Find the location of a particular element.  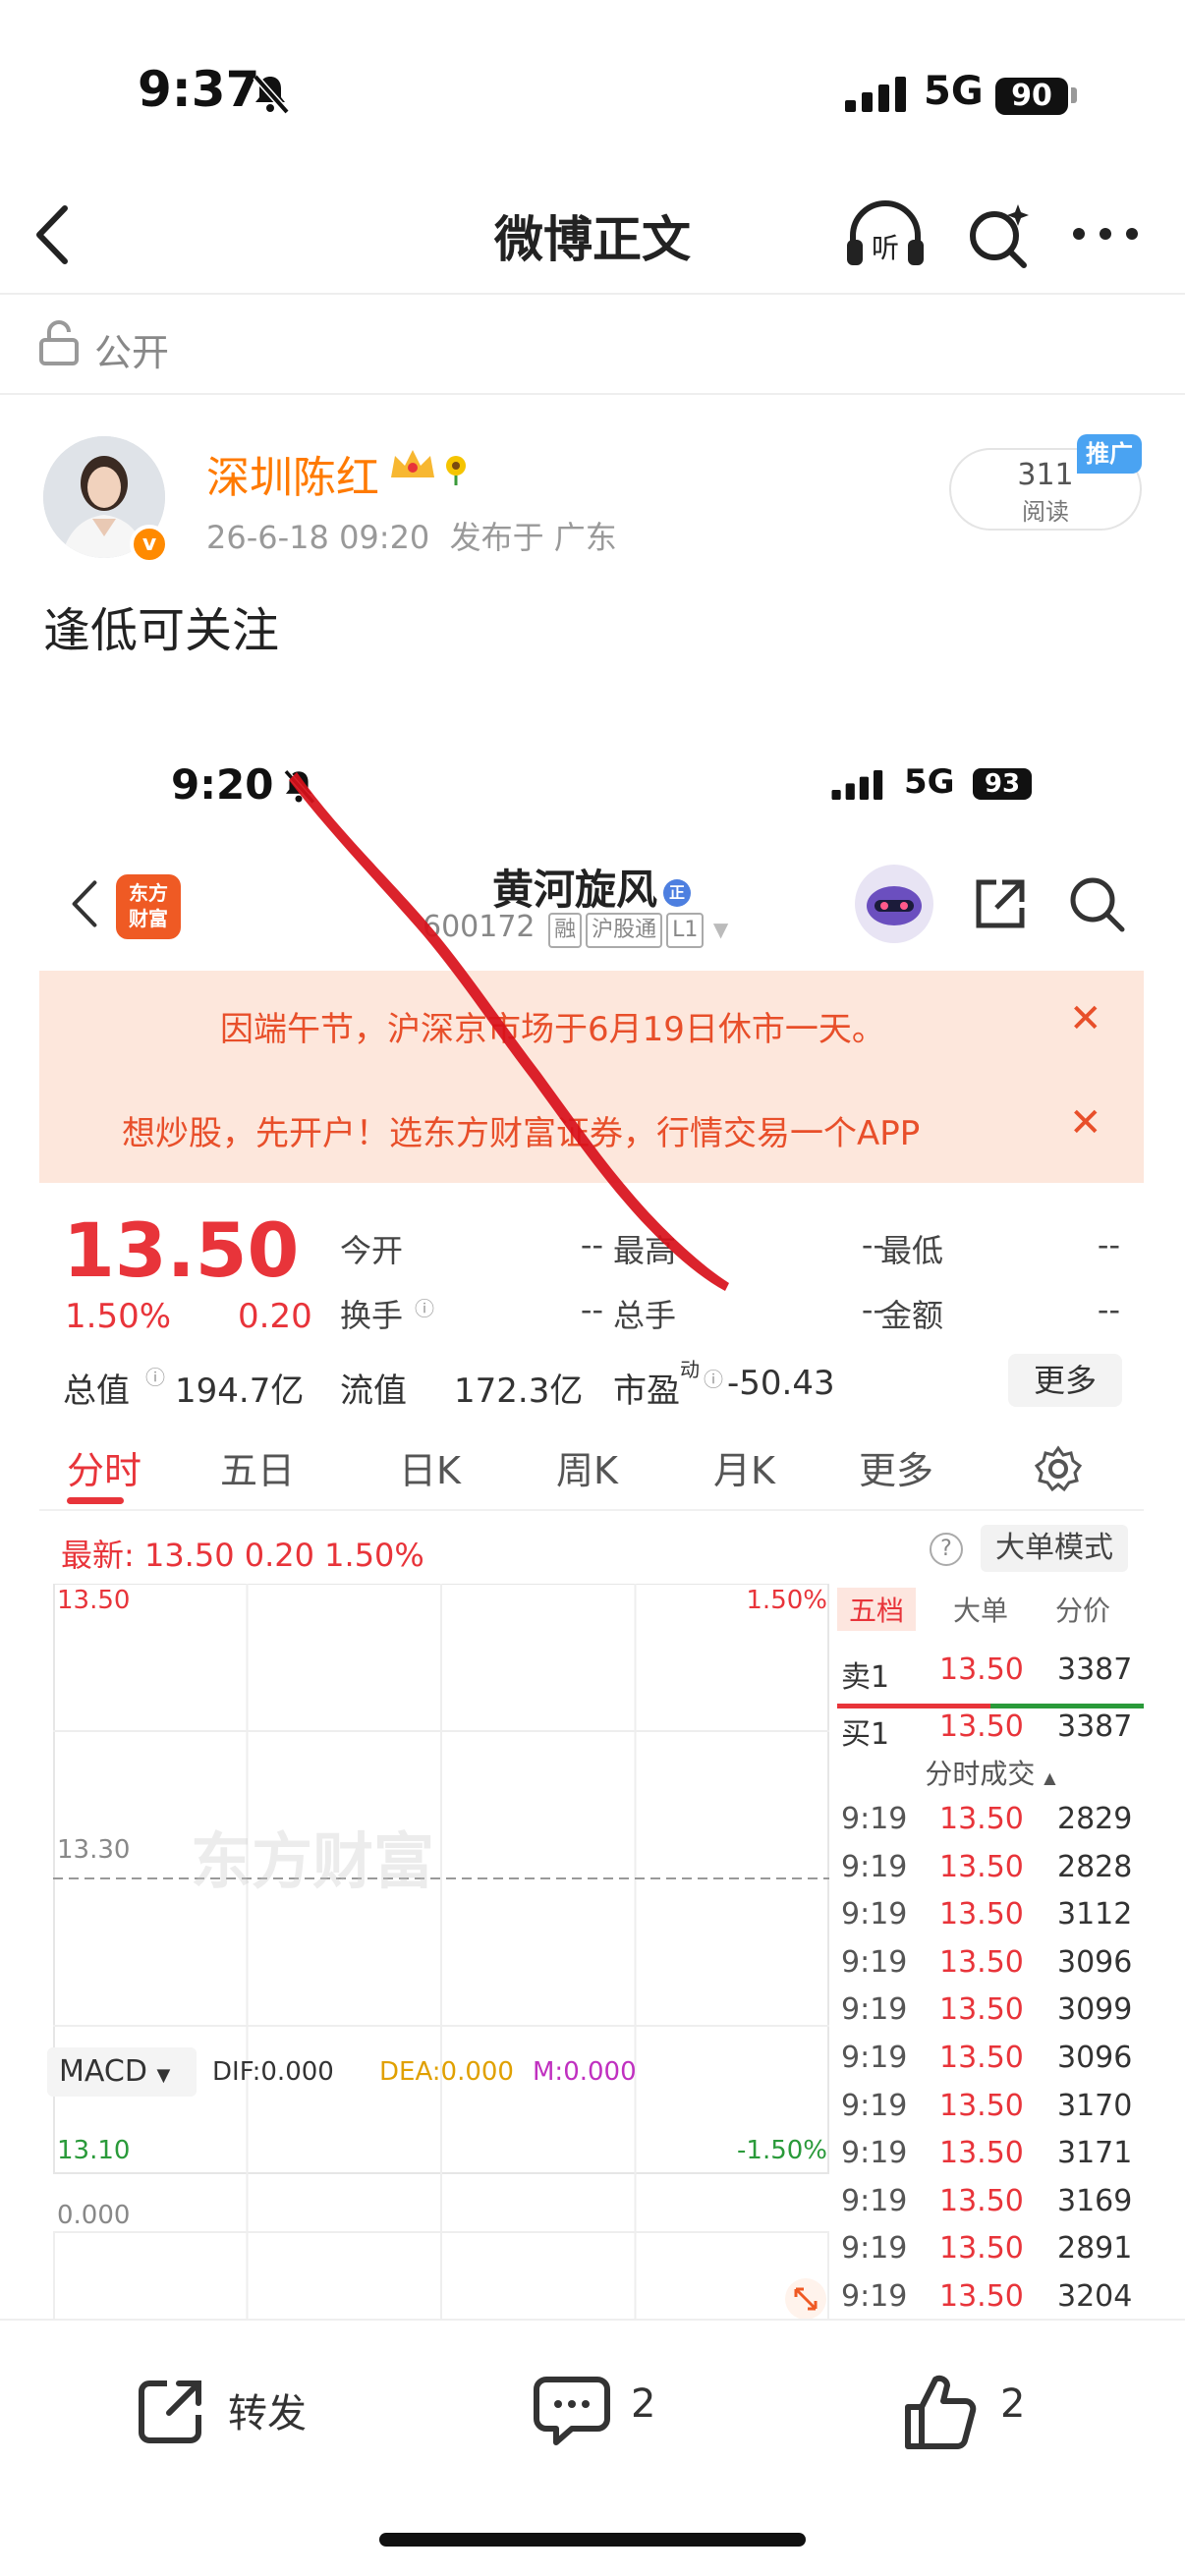

post-location: 发布于 广东 is located at coordinates (533, 537).